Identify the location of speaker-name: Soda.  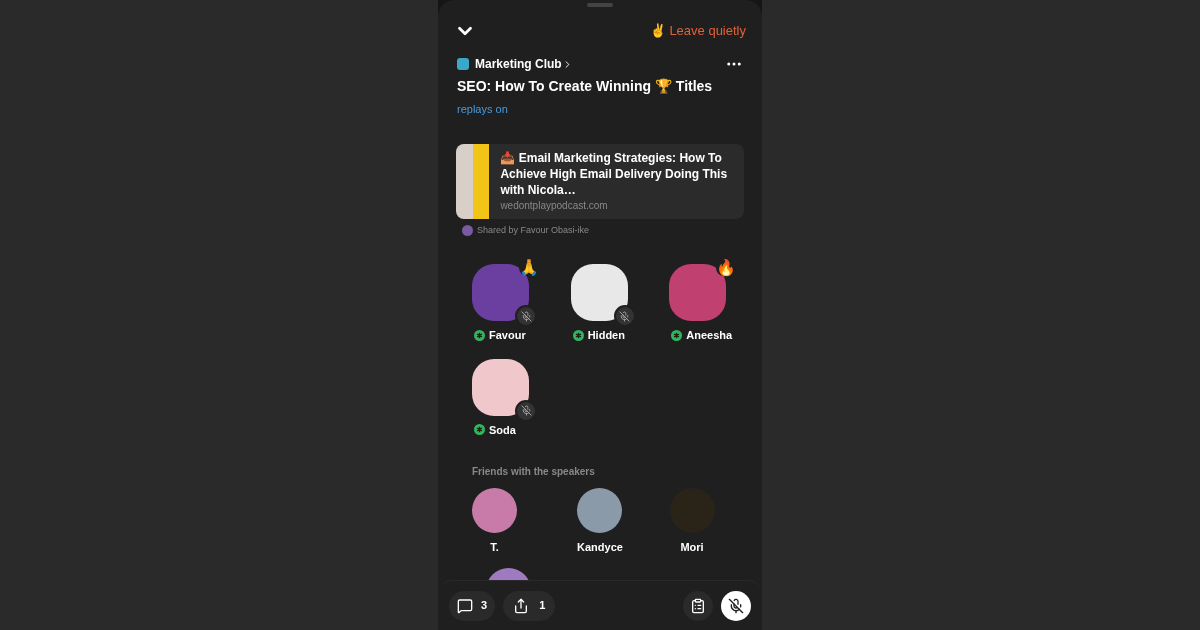
(502, 430).